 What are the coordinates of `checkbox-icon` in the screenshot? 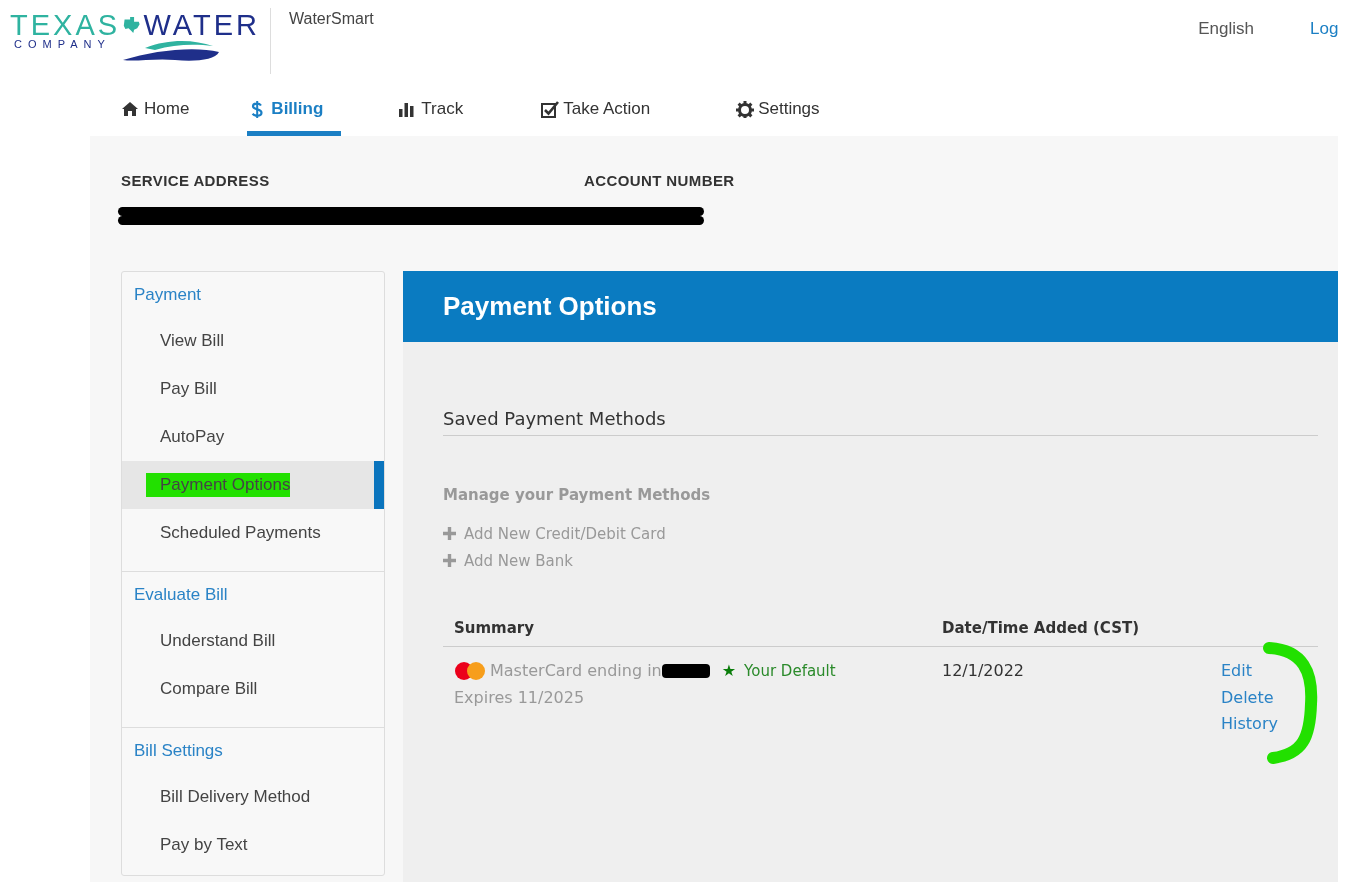 It's located at (550, 109).